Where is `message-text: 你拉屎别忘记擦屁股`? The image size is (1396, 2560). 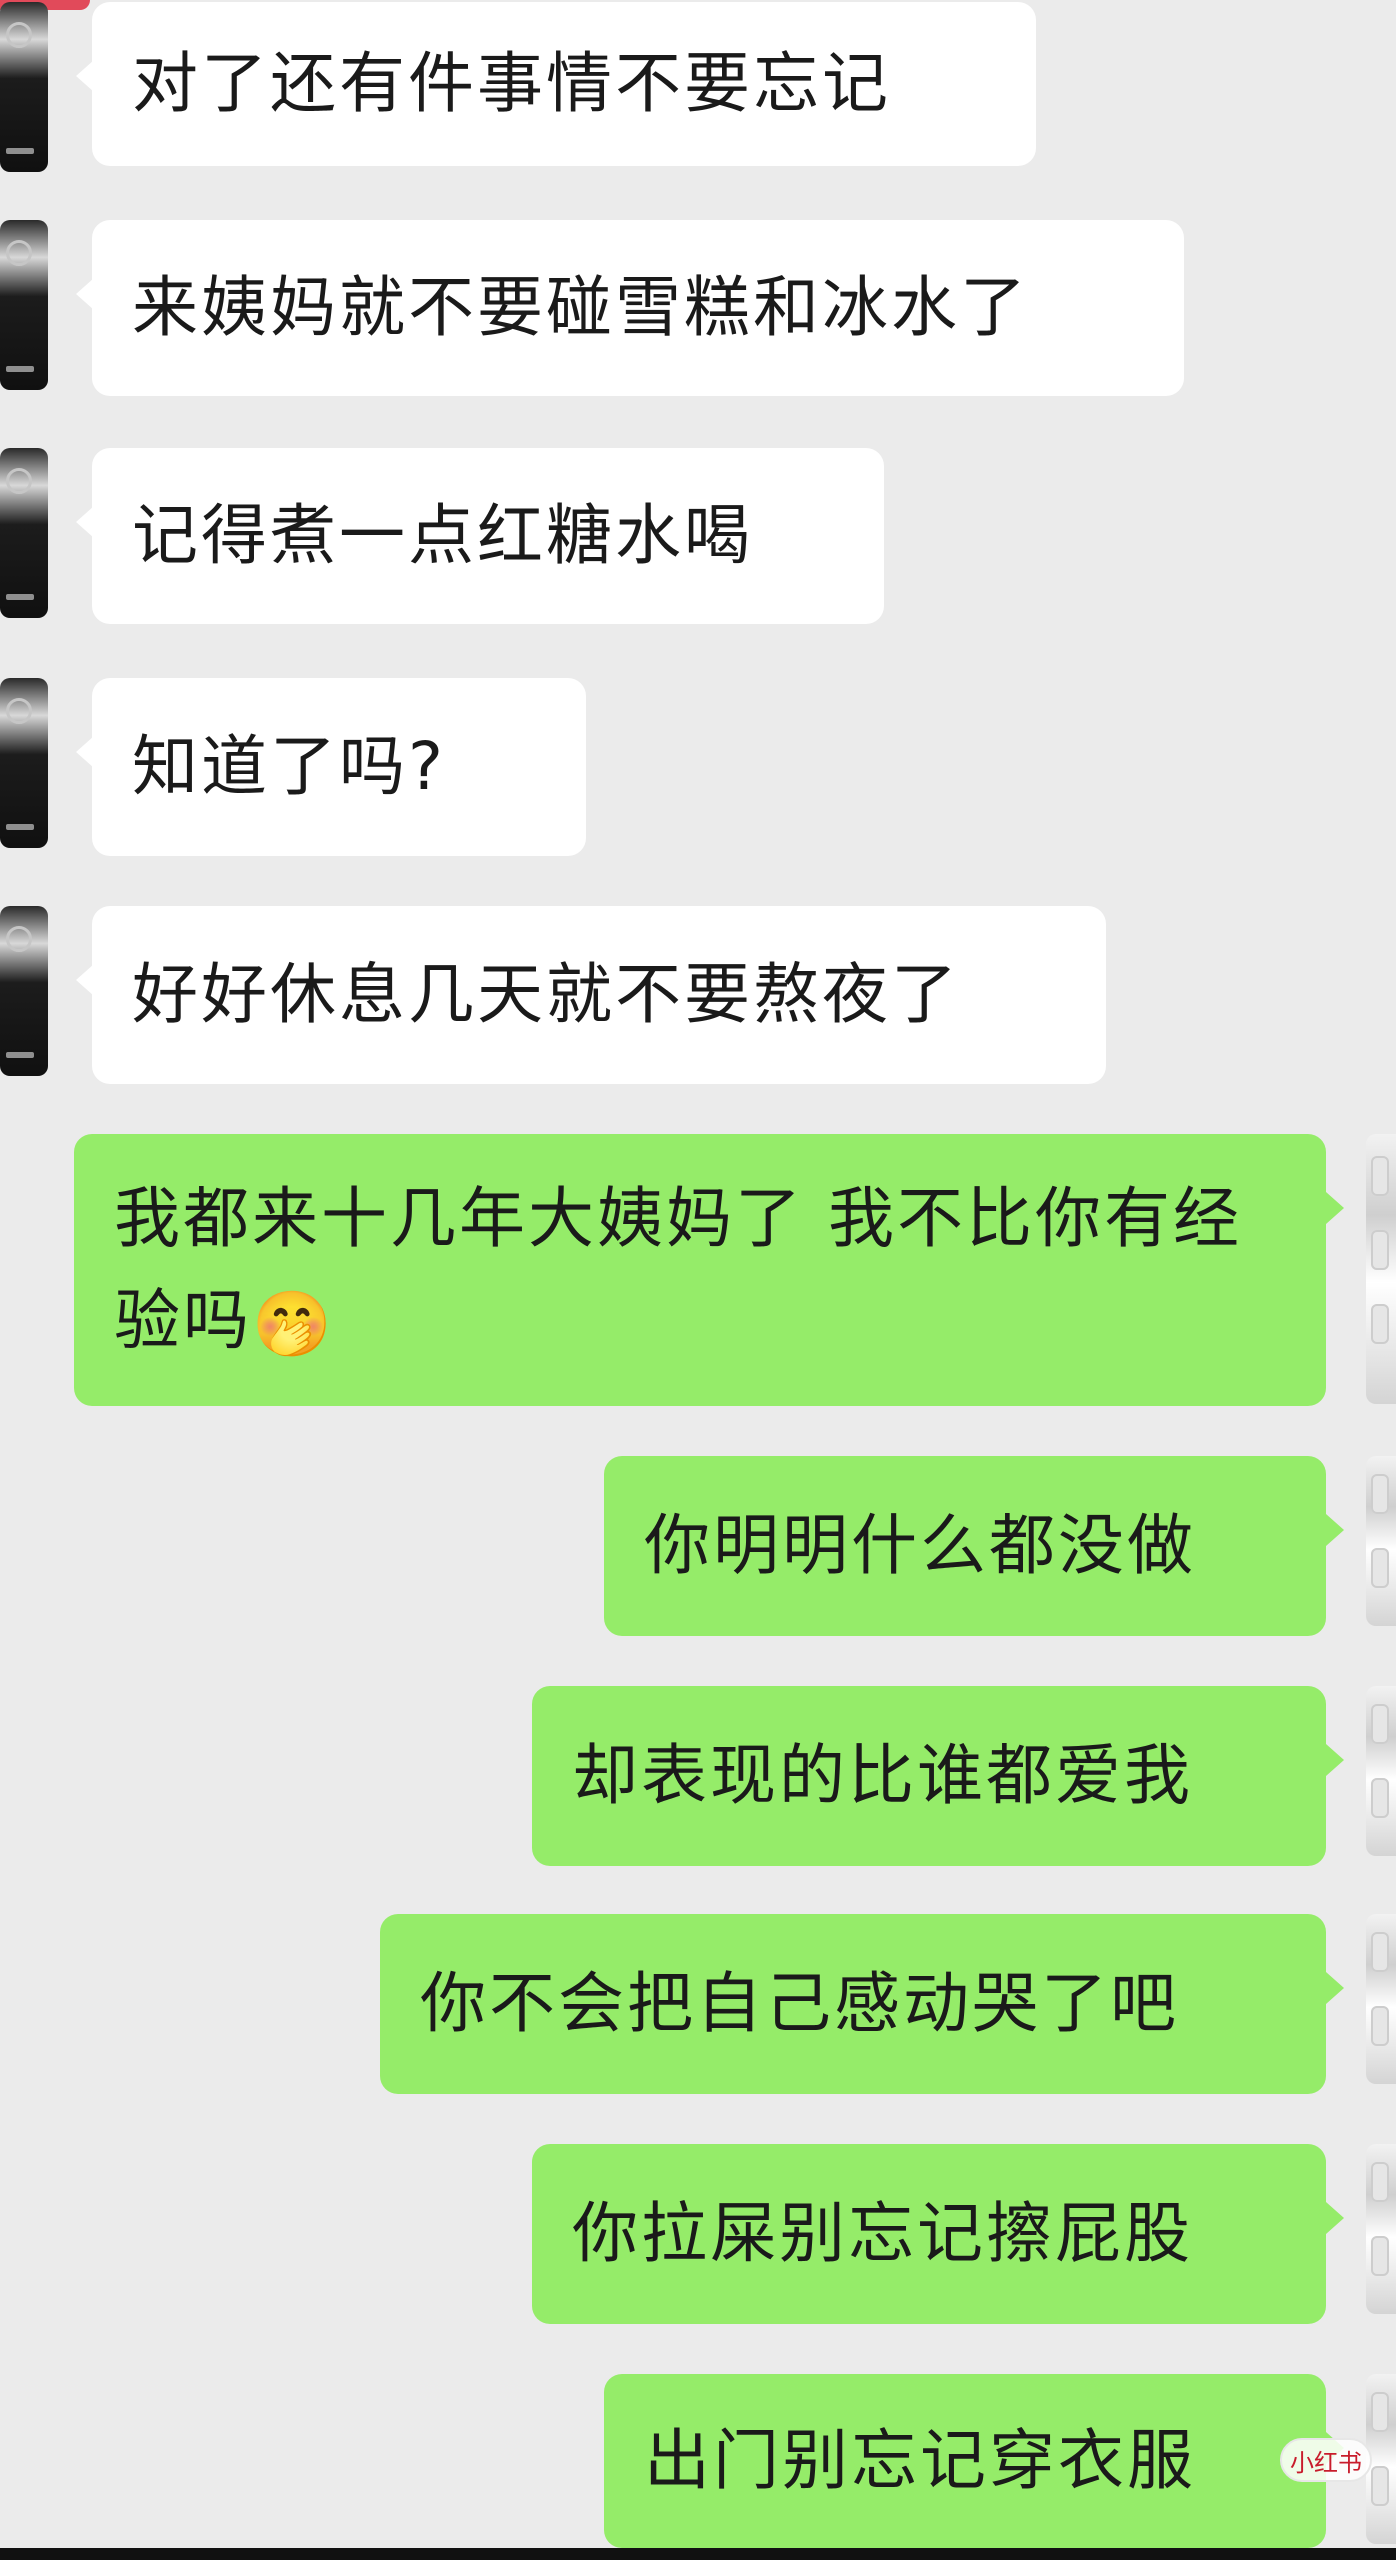
message-text: 你拉屎别忘记擦屁股 is located at coordinates (882, 2233).